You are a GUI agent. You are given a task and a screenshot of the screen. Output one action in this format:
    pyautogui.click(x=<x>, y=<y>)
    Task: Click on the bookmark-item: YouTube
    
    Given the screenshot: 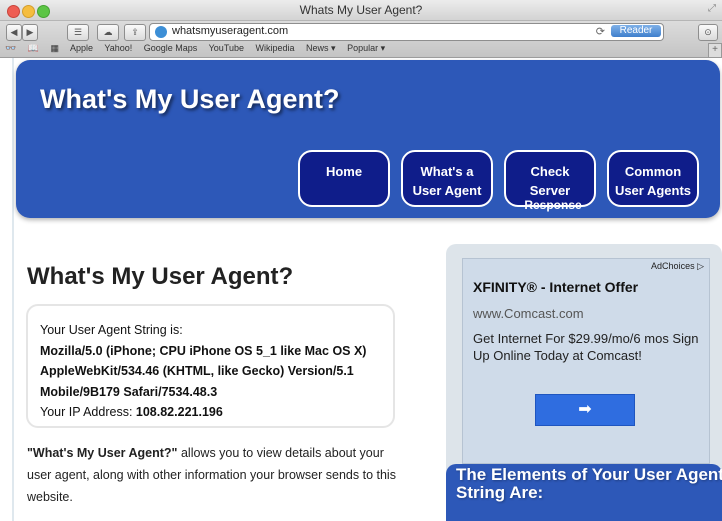 What is the action you would take?
    pyautogui.click(x=226, y=48)
    